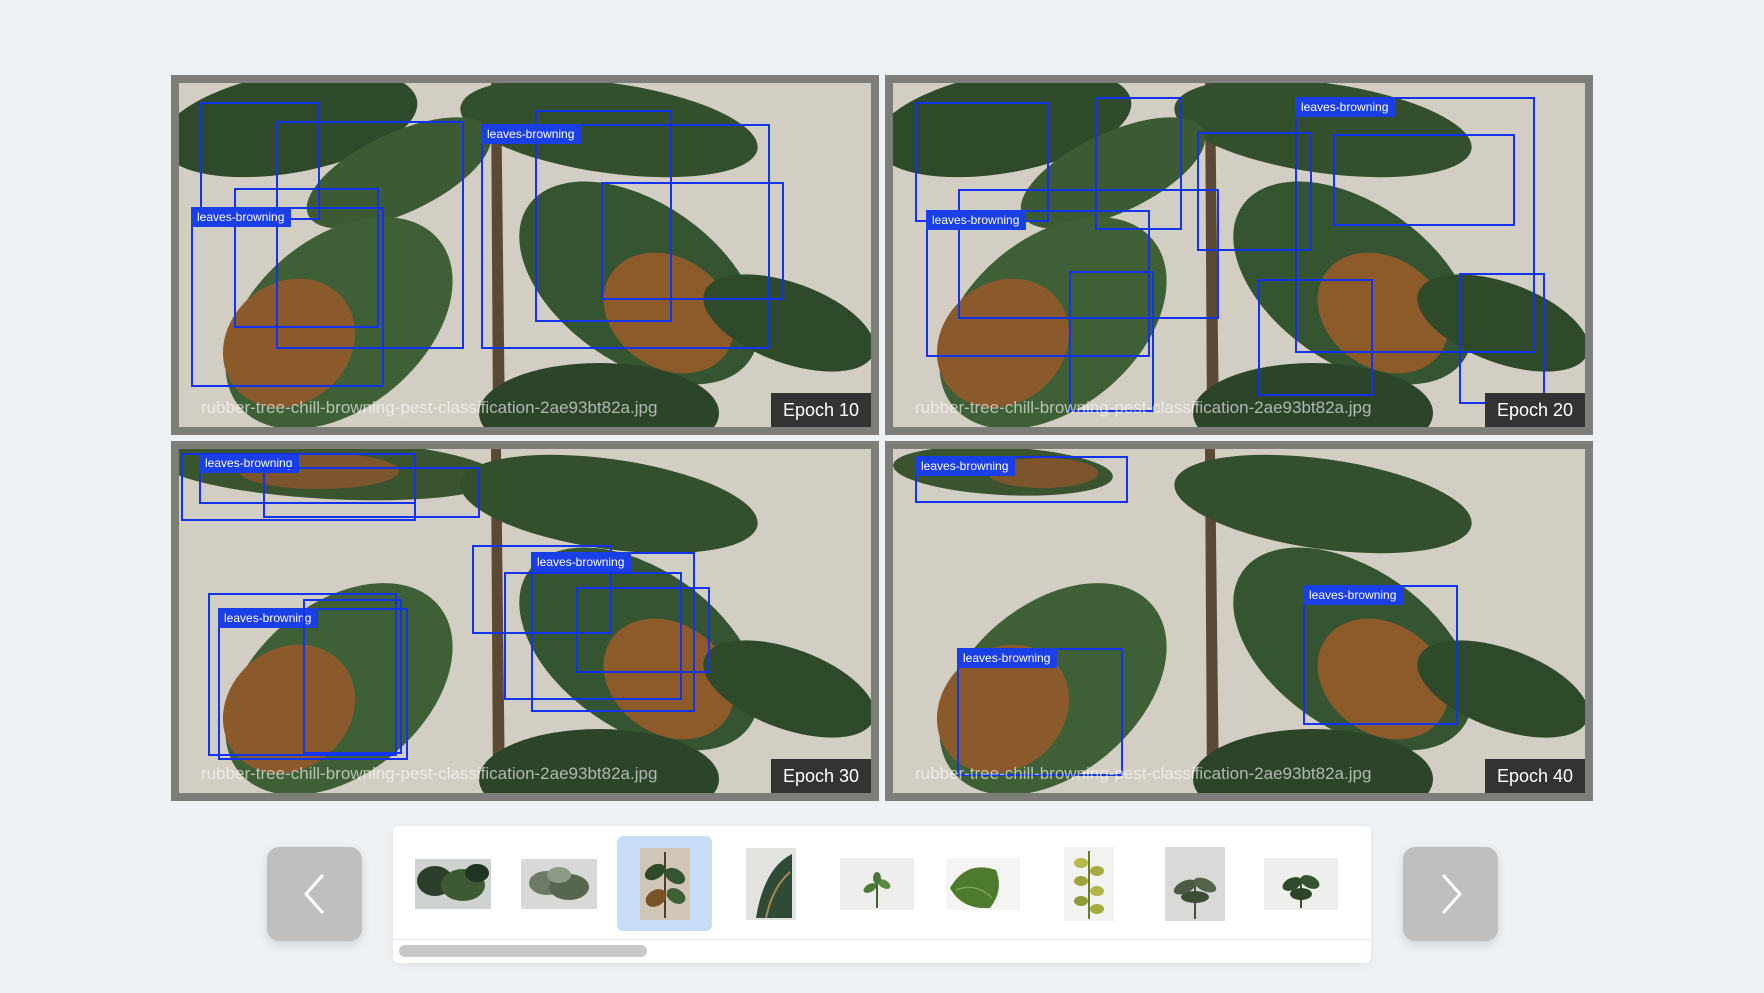  I want to click on thumbnail-selected, so click(664, 883).